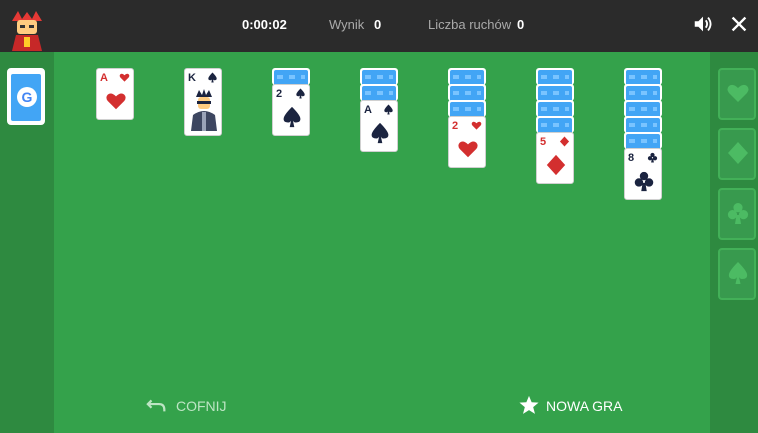 The height and width of the screenshot is (433, 758). Describe the element at coordinates (529, 404) in the screenshot. I see `star-icon` at that location.